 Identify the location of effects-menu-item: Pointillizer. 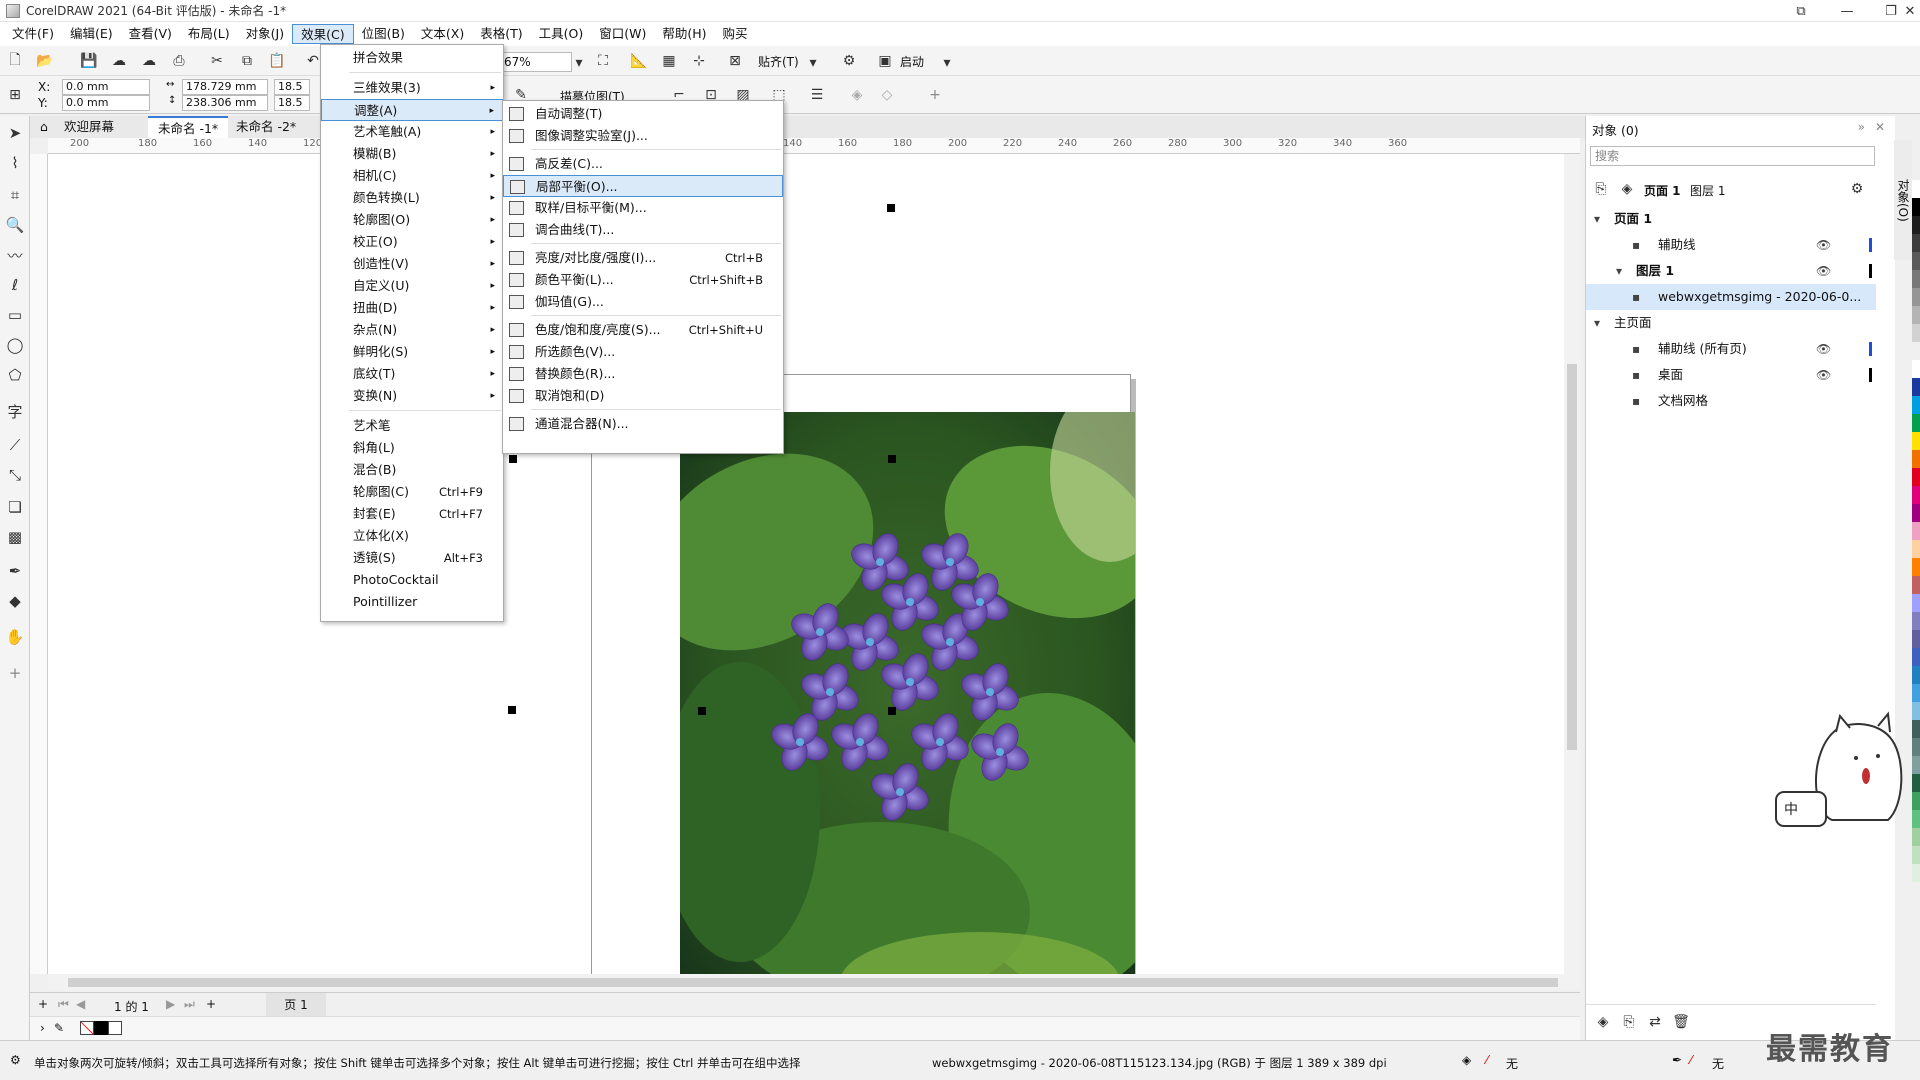
(412, 602).